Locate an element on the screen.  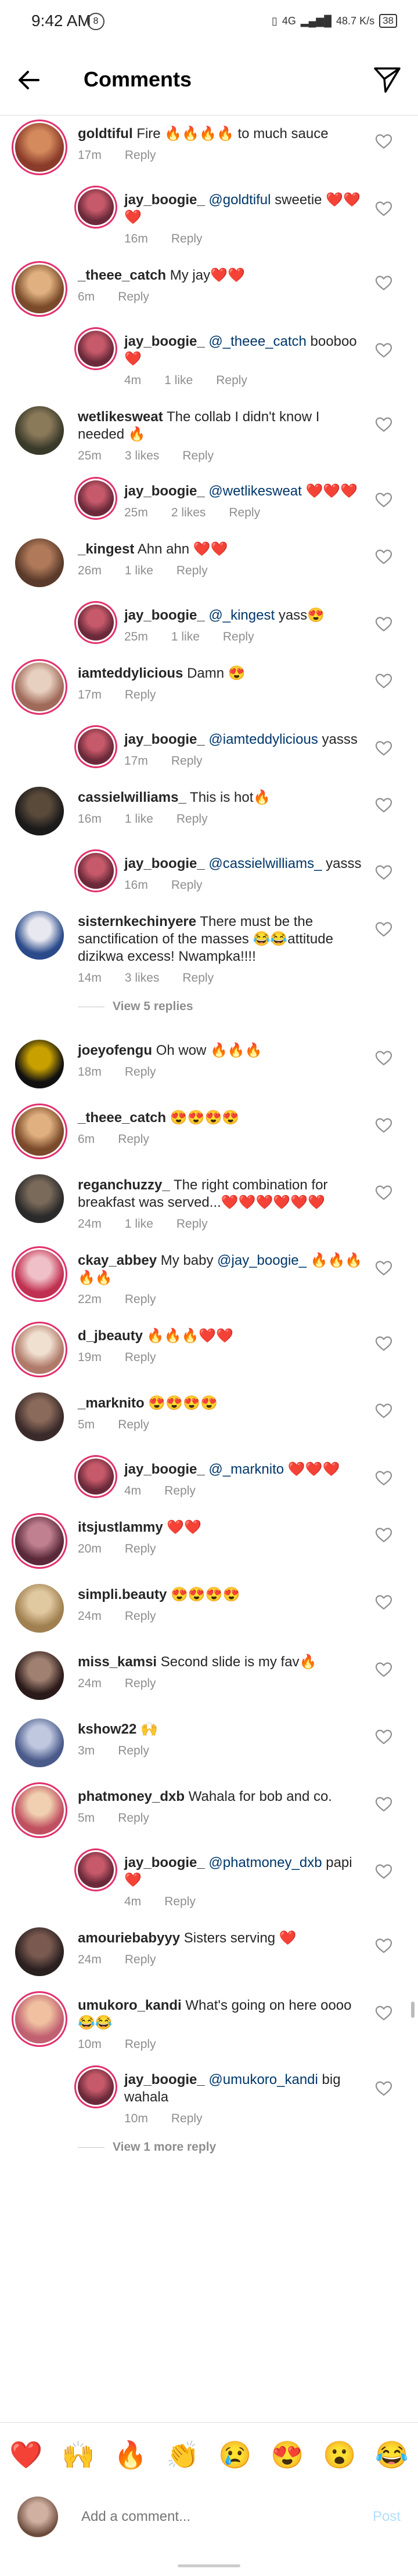
emoji-quick-button: 🙌 is located at coordinates (79, 2454).